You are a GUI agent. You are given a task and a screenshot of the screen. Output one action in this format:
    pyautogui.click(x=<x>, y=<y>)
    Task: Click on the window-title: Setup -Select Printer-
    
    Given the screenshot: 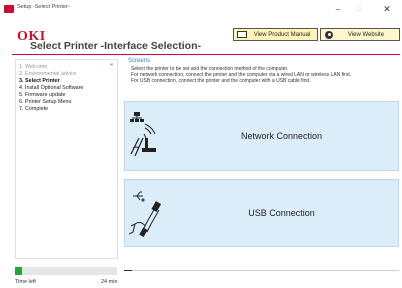 What is the action you would take?
    pyautogui.click(x=43, y=7)
    